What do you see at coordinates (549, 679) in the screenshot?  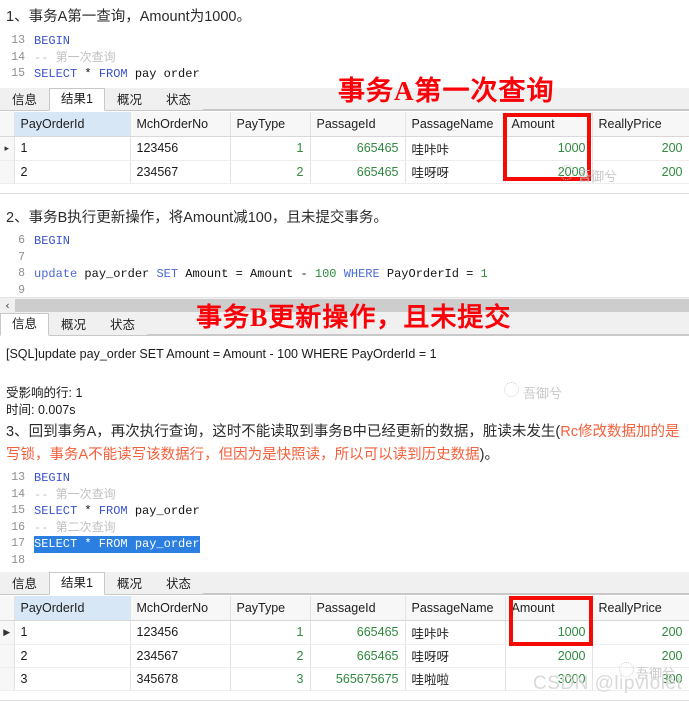 I see `cell-amount: 3000` at bounding box center [549, 679].